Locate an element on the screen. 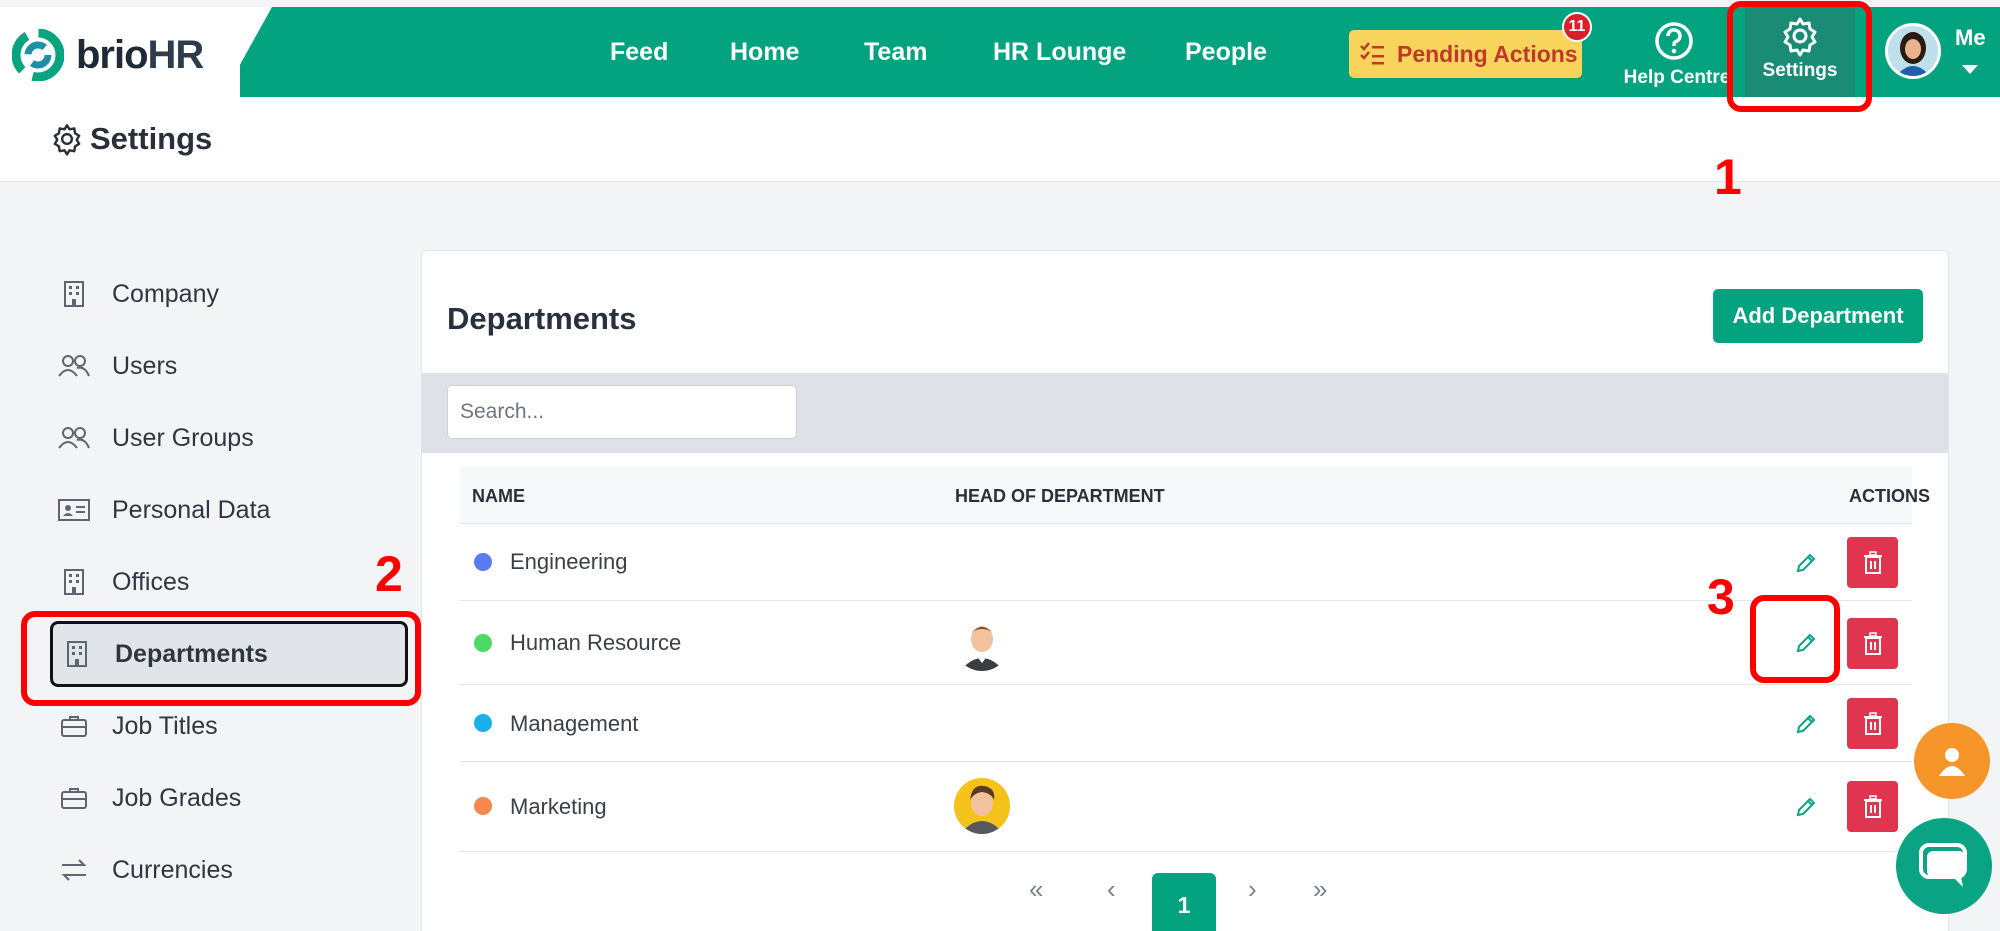 The width and height of the screenshot is (2000, 931). pending-actions-button: Pending Actions is located at coordinates (1465, 54).